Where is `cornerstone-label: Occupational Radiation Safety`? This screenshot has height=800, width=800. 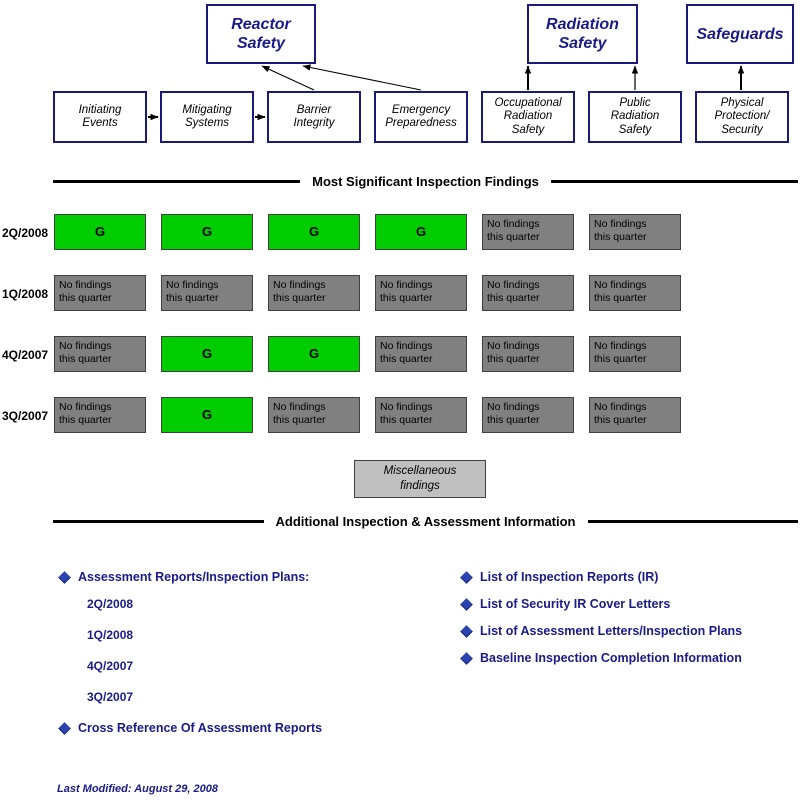
cornerstone-label: Occupational Radiation Safety is located at coordinates (528, 116).